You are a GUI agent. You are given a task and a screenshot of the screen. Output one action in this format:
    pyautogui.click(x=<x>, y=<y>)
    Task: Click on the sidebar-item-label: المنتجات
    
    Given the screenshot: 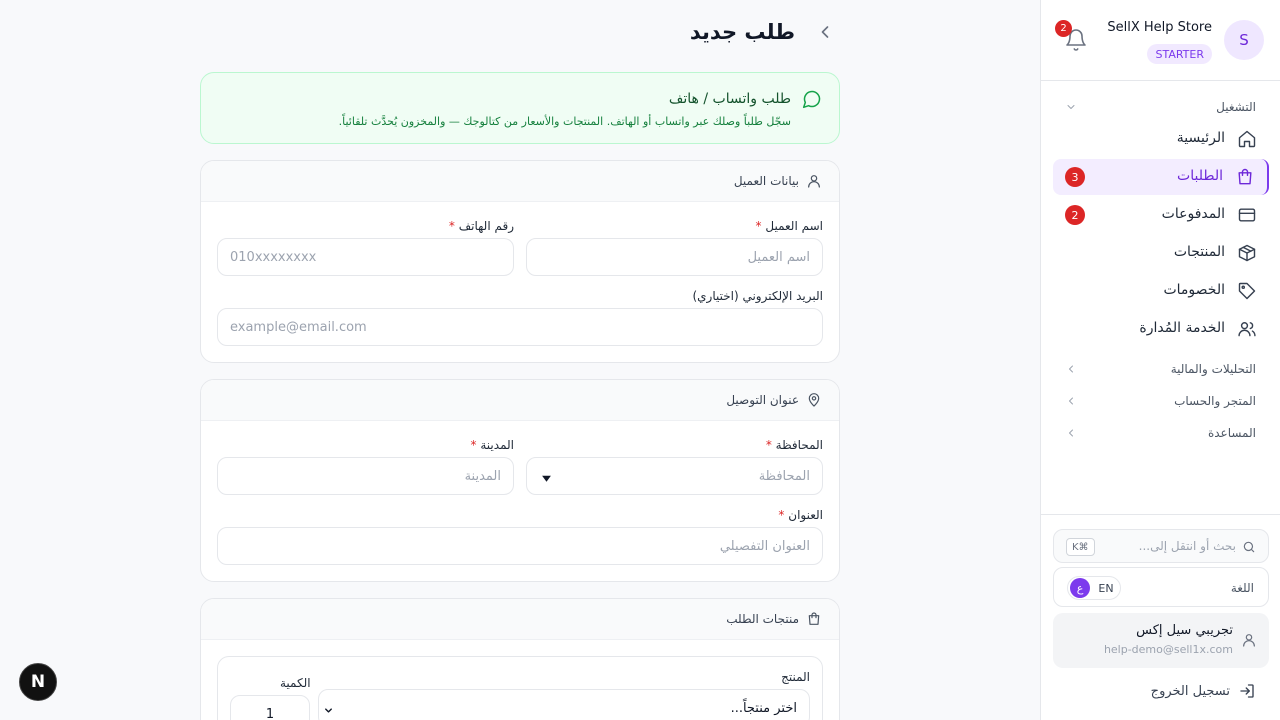 What is the action you would take?
    pyautogui.click(x=1199, y=252)
    